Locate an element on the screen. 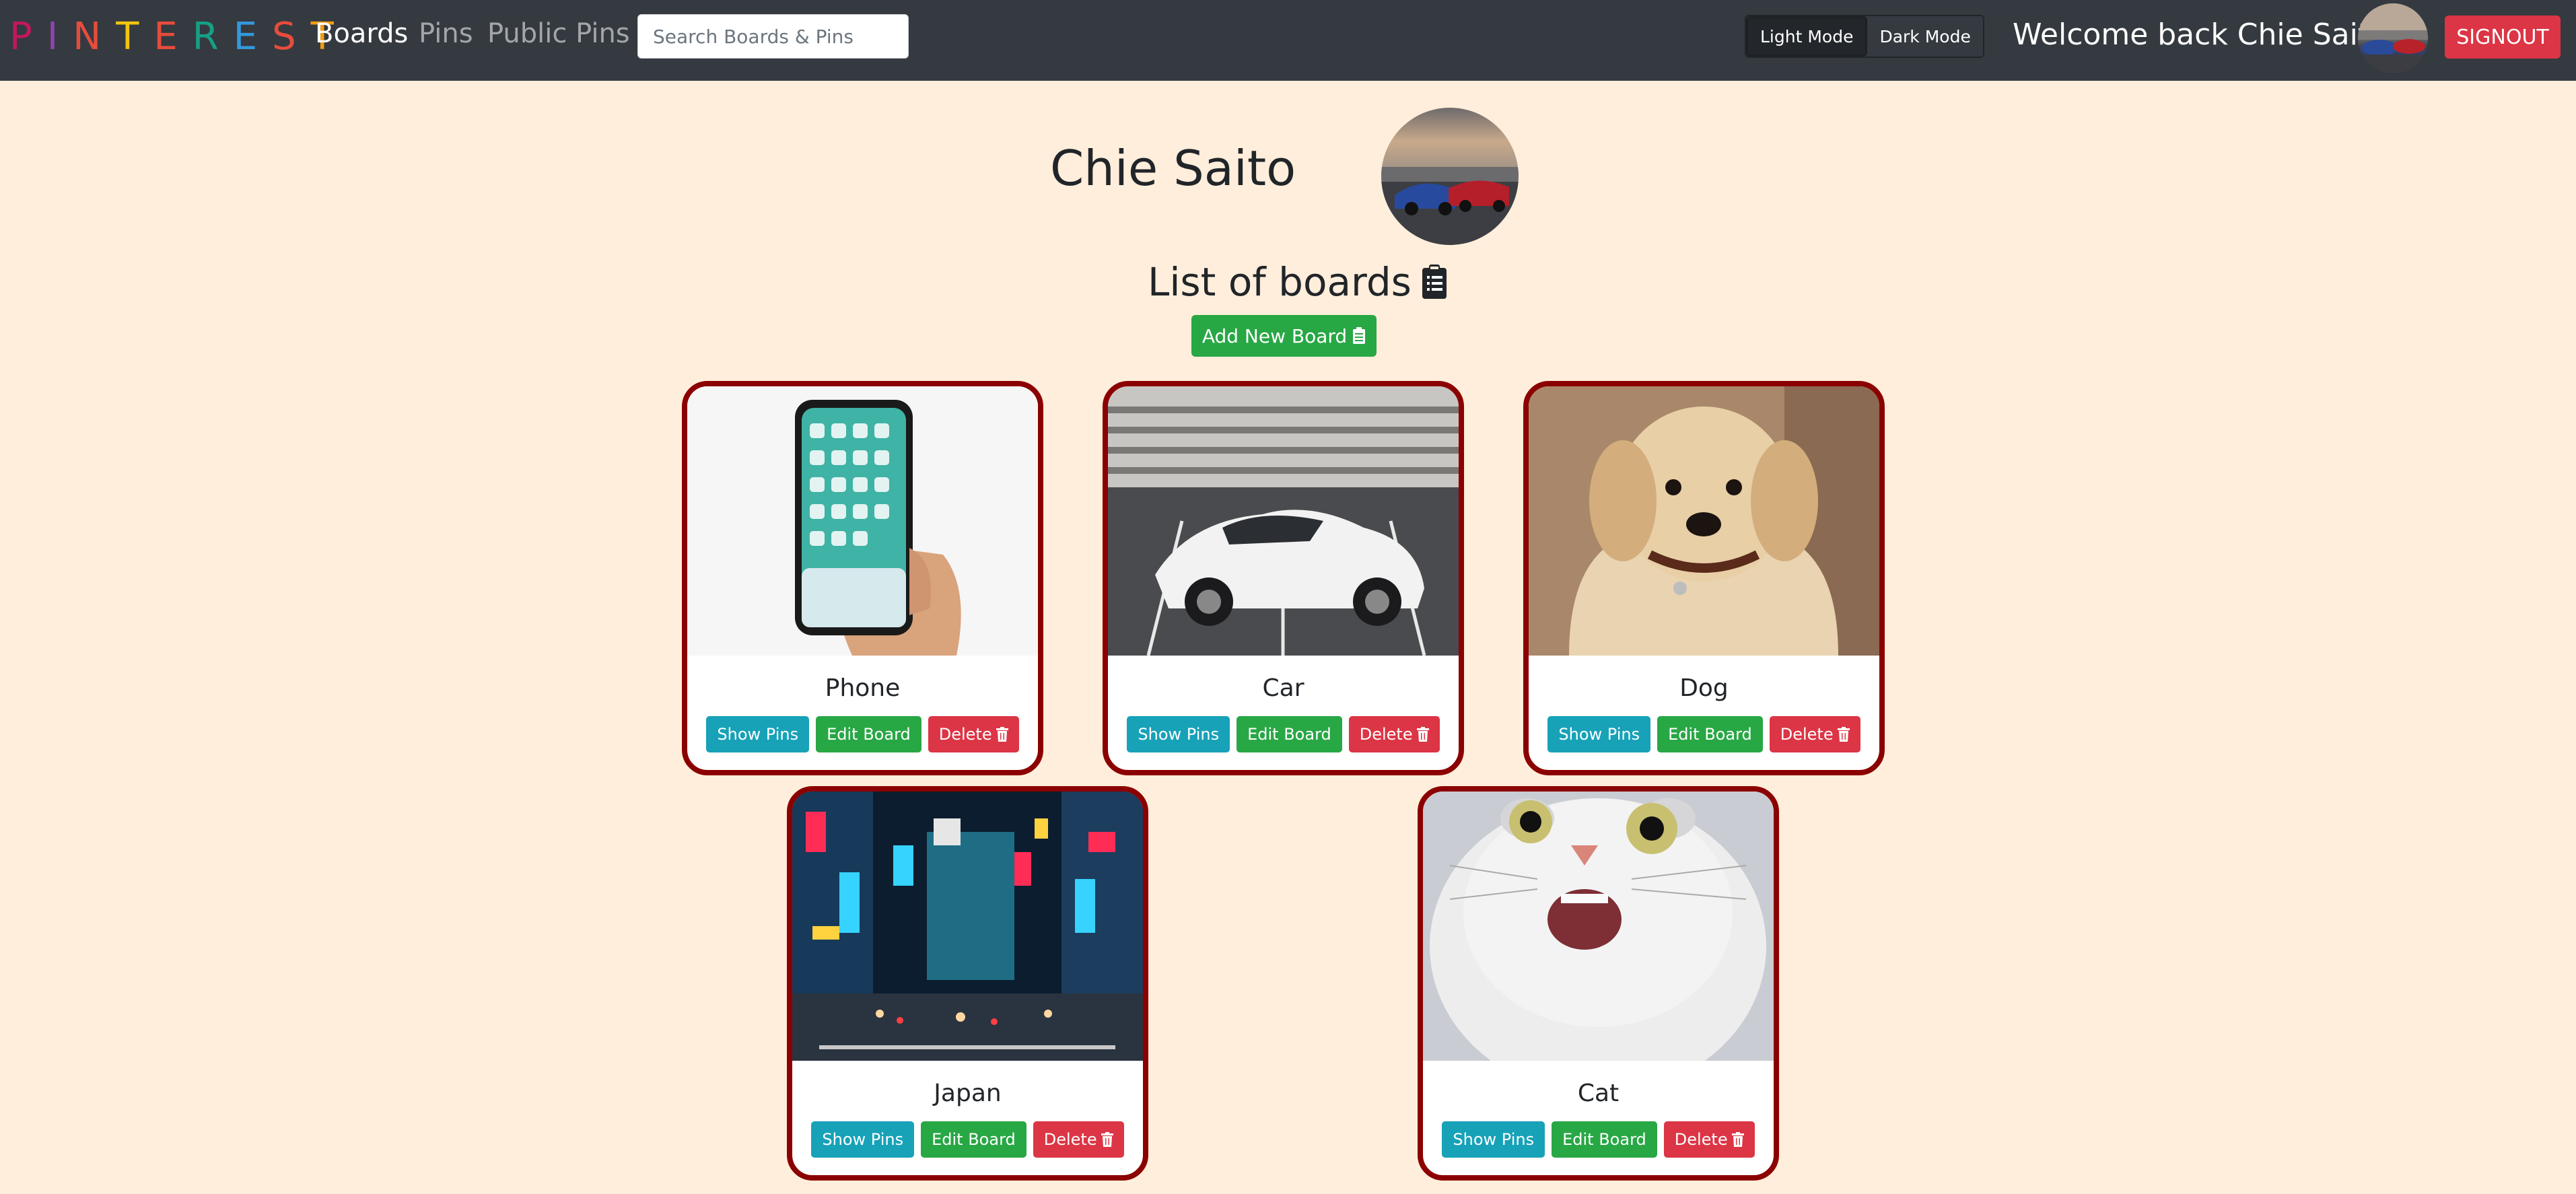 The width and height of the screenshot is (2576, 1194). signout-button: SIGNOUT is located at coordinates (2503, 37).